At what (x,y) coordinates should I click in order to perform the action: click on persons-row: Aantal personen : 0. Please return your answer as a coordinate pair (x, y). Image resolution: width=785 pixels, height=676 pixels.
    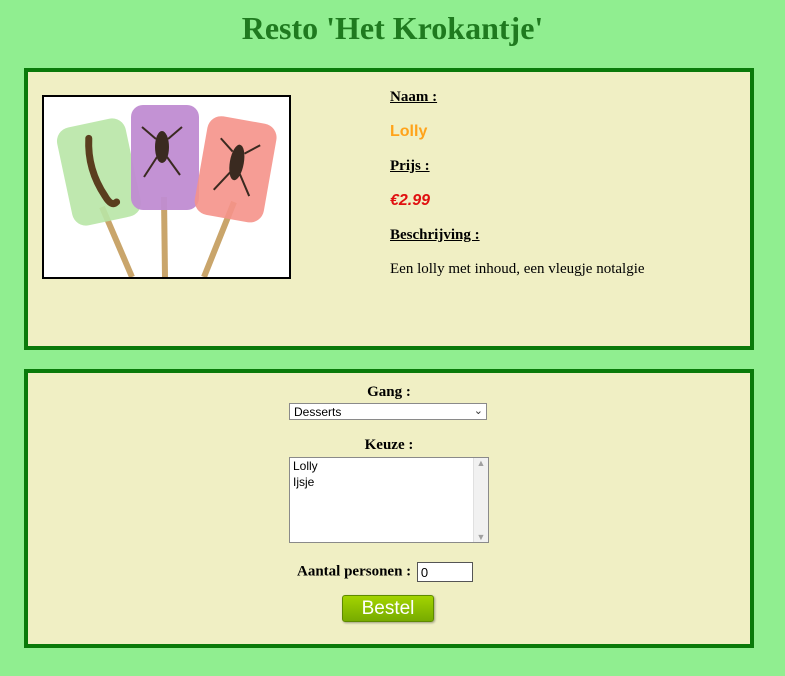
    Looking at the image, I should click on (385, 572).